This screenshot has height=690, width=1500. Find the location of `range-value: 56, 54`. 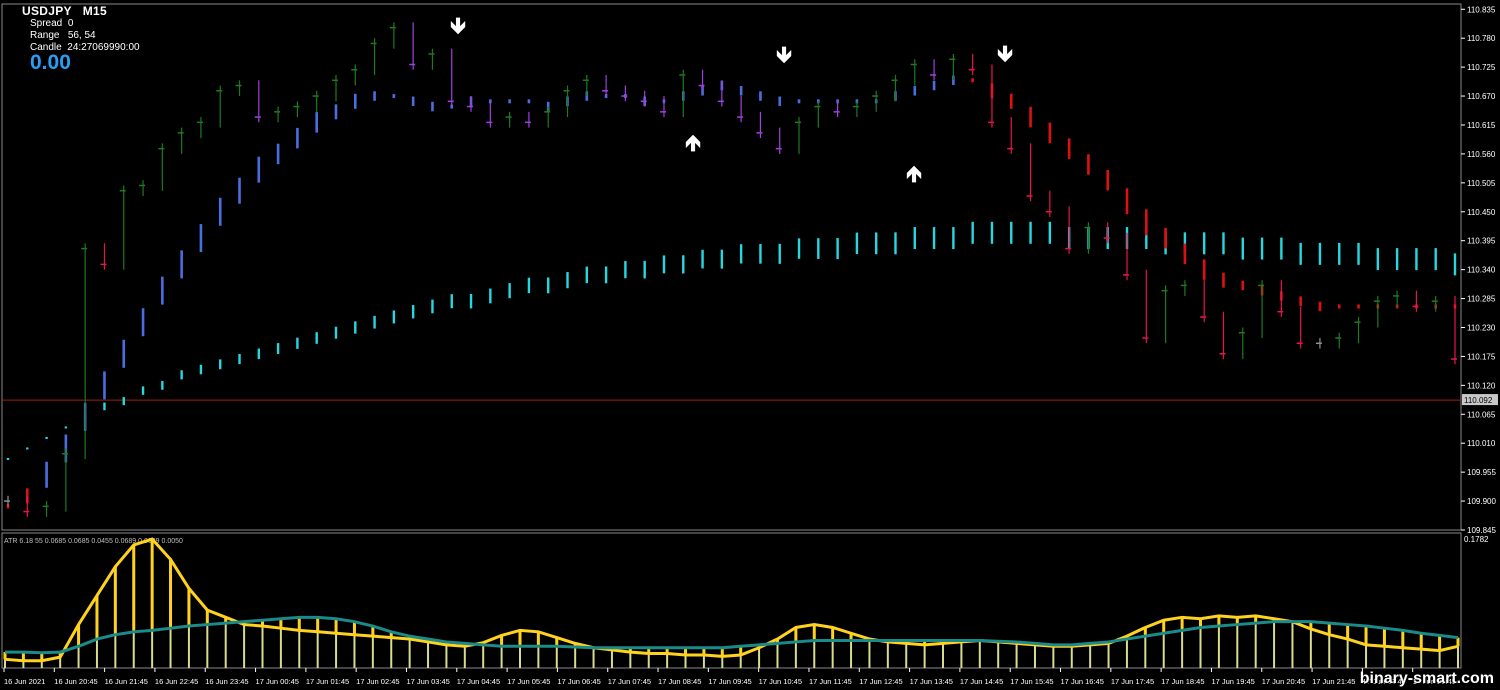

range-value: 56, 54 is located at coordinates (81, 35).